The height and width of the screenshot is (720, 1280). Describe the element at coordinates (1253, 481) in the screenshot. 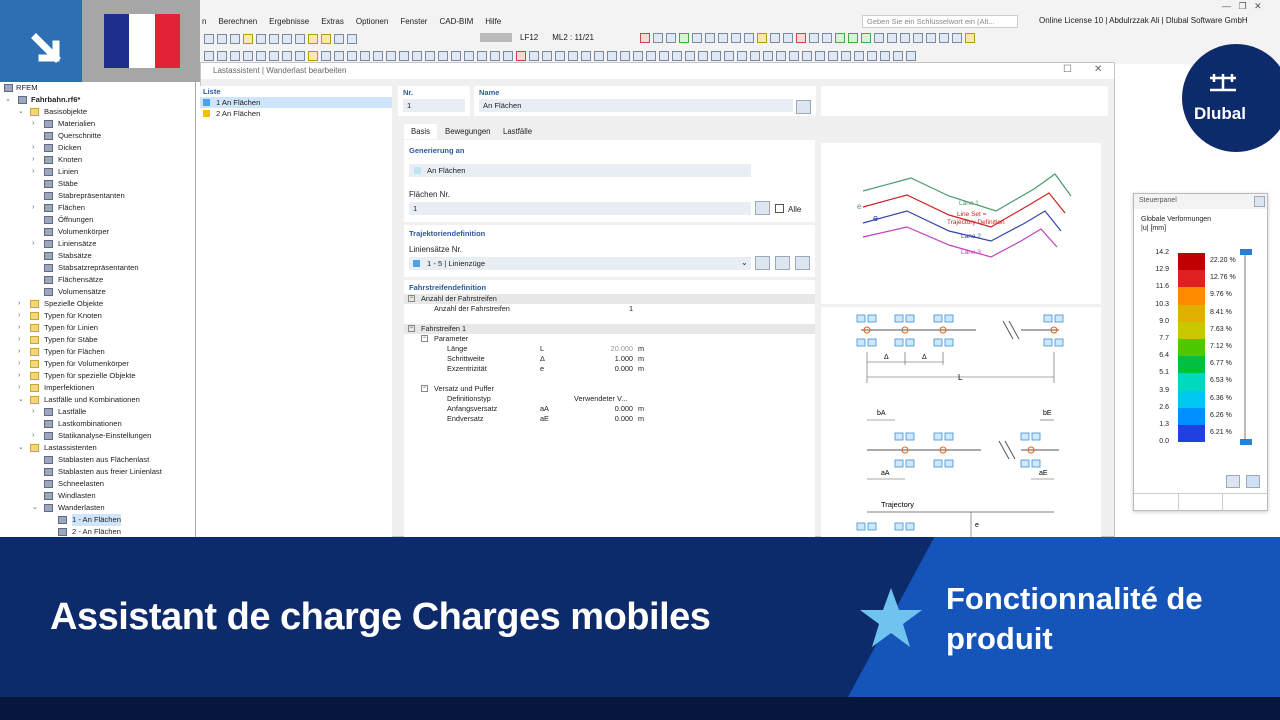

I see `panel-scale-button` at that location.